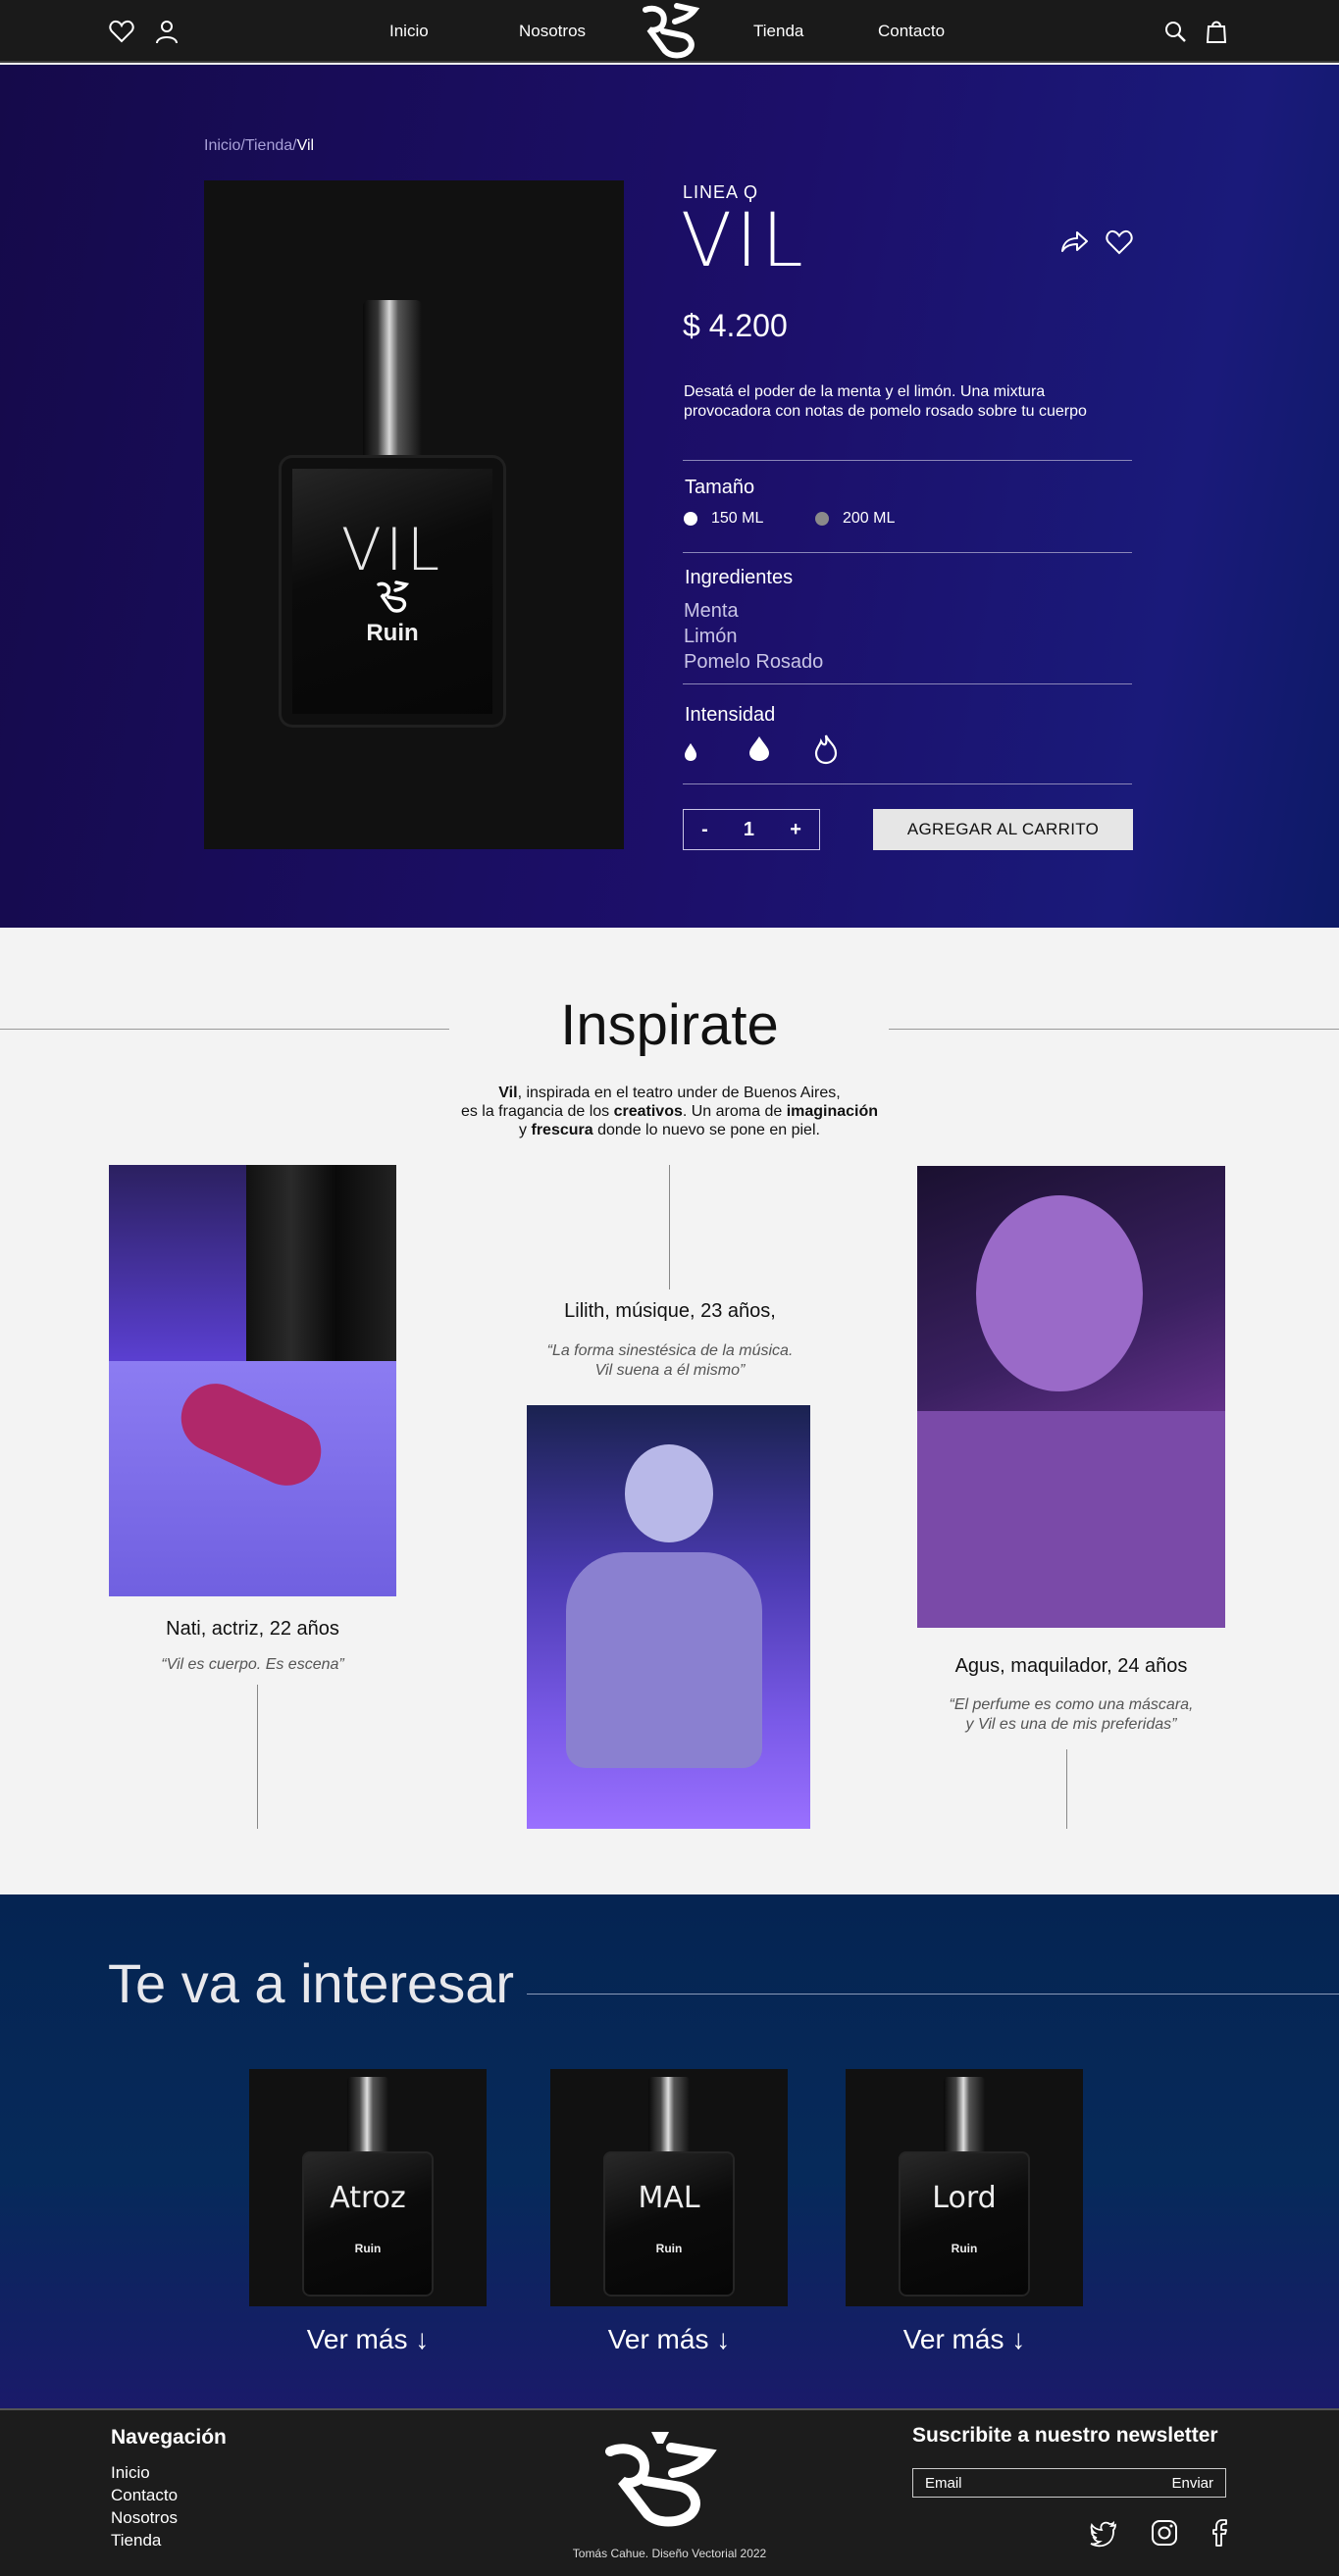 Image resolution: width=1339 pixels, height=2576 pixels. What do you see at coordinates (1003, 830) in the screenshot?
I see `add-to-cart-button: AGREGAR AL CARRITO` at bounding box center [1003, 830].